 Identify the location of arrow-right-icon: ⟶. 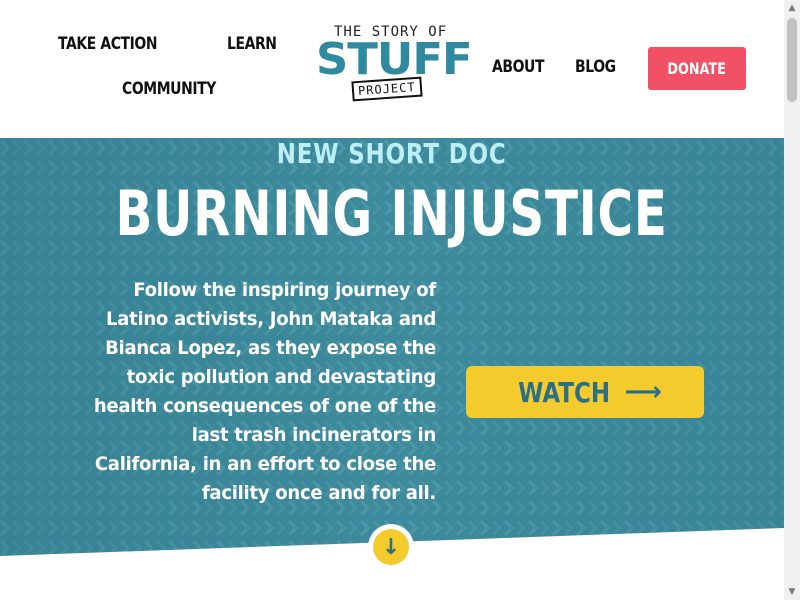
(643, 392).